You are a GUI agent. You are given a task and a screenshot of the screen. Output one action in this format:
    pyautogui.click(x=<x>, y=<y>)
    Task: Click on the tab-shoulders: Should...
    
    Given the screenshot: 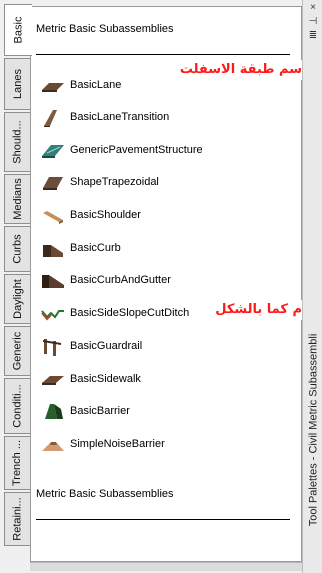 What is the action you would take?
    pyautogui.click(x=17, y=142)
    